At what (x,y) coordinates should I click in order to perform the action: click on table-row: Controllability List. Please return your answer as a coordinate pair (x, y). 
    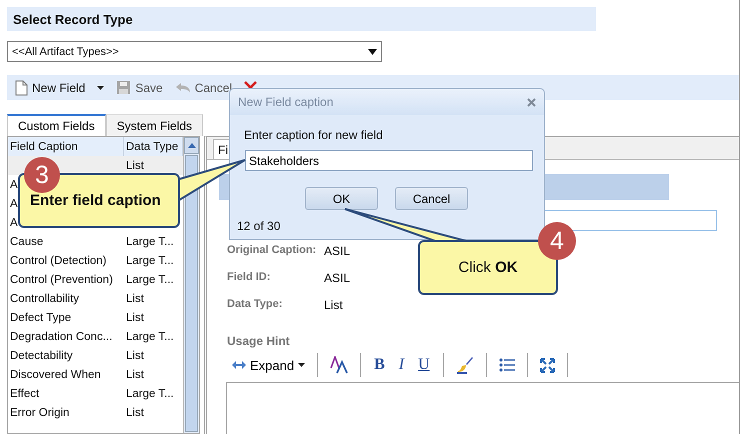
    Looking at the image, I should click on (95, 298).